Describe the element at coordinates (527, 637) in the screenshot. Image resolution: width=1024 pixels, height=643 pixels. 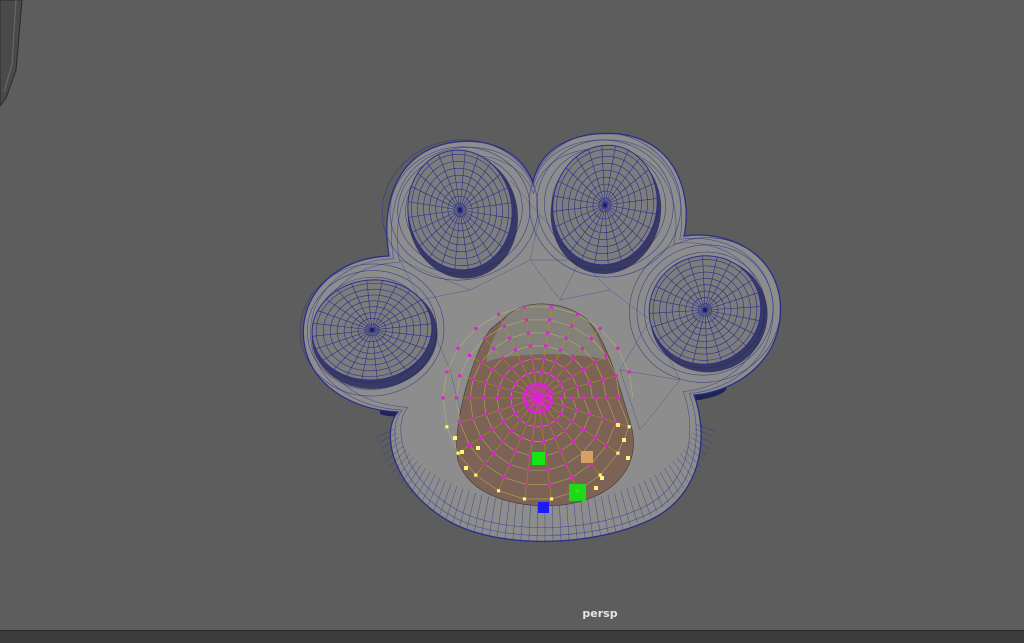
I see `time-slider-ticks` at that location.